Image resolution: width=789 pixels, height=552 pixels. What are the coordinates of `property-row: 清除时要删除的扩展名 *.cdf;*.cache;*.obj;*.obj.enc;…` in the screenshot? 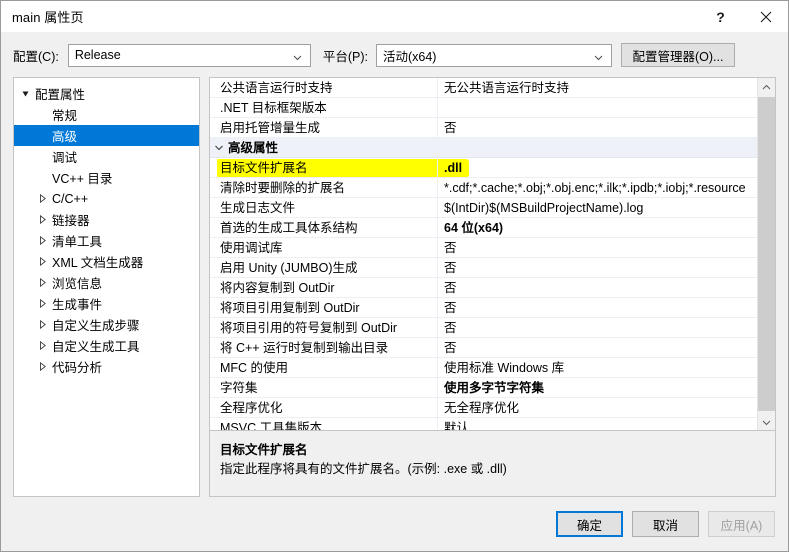 It's located at (483, 187).